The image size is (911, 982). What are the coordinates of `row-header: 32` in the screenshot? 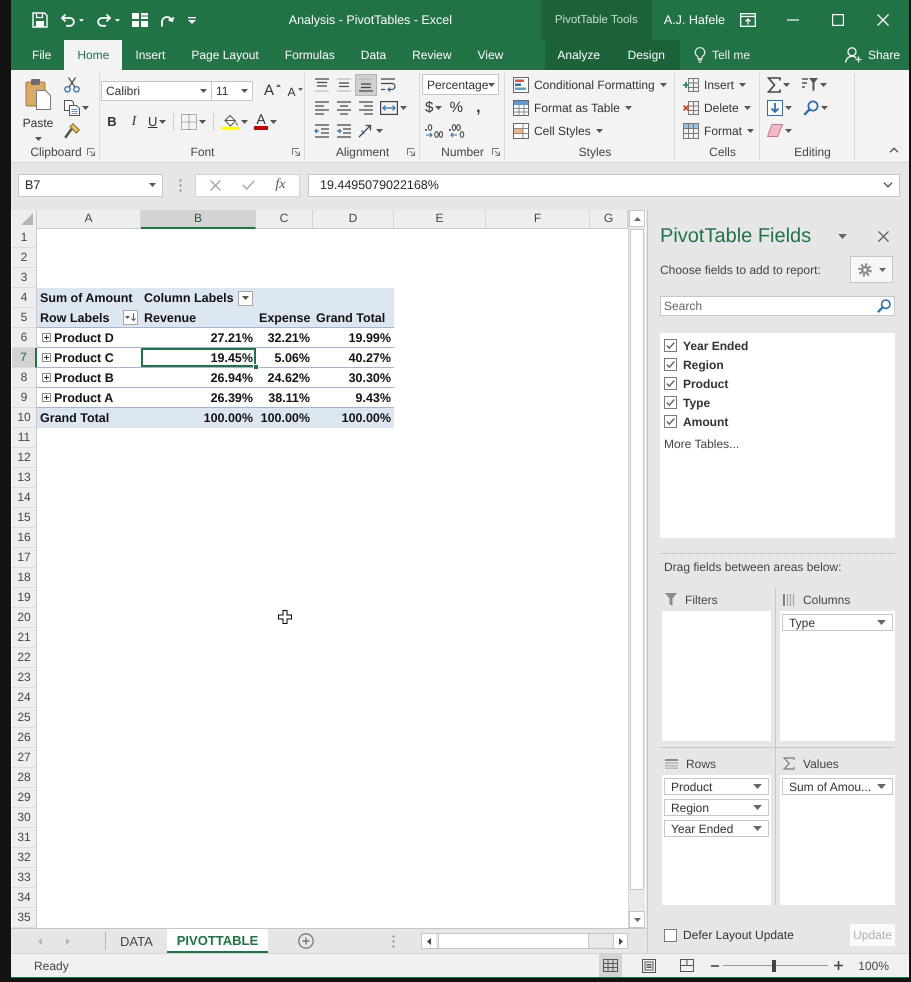 It's located at (24, 858).